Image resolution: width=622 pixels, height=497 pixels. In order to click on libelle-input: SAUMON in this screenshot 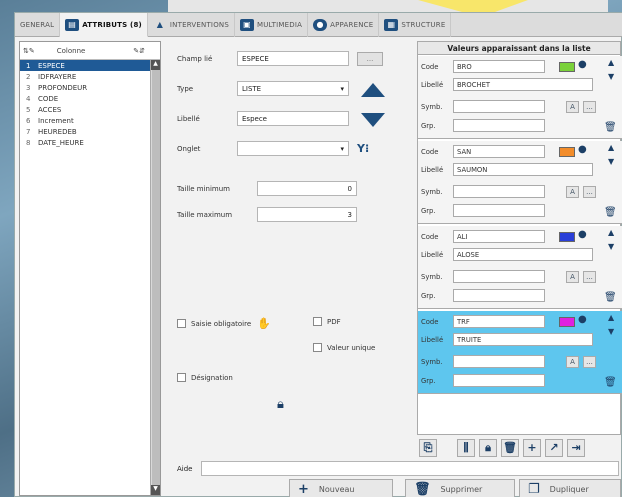, I will do `click(523, 169)`.